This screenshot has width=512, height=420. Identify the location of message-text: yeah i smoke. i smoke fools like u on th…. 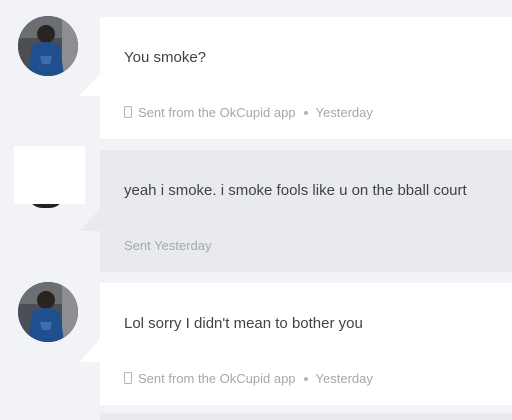
(295, 190).